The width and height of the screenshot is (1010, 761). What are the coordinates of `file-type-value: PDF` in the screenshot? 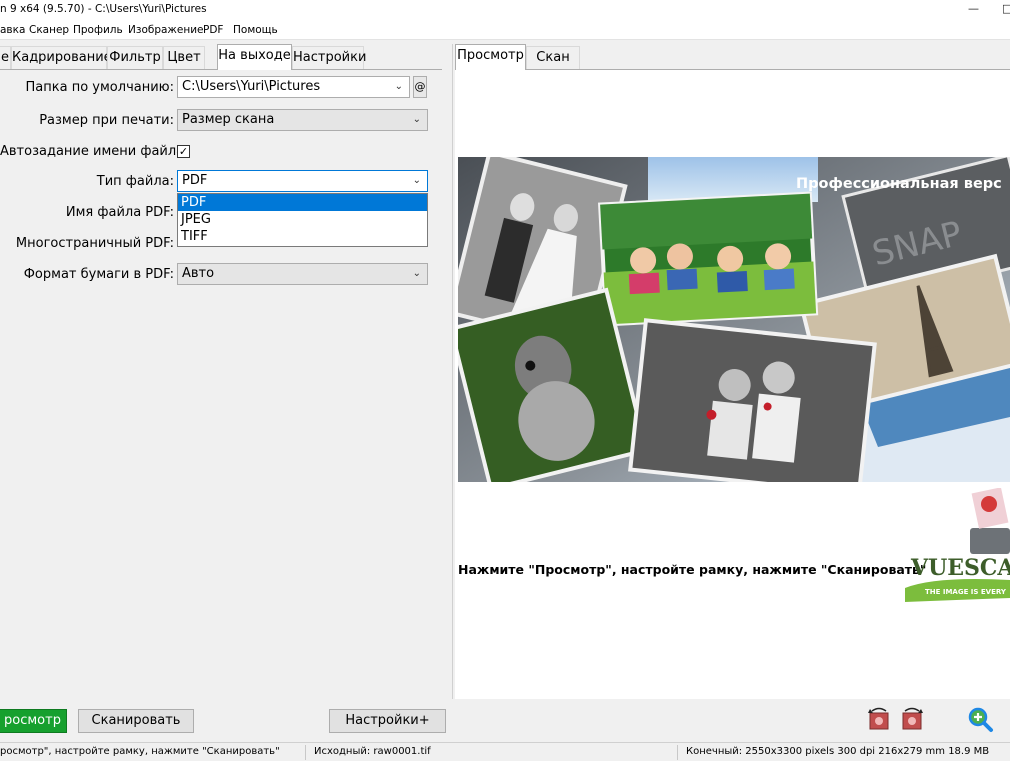 It's located at (195, 180).